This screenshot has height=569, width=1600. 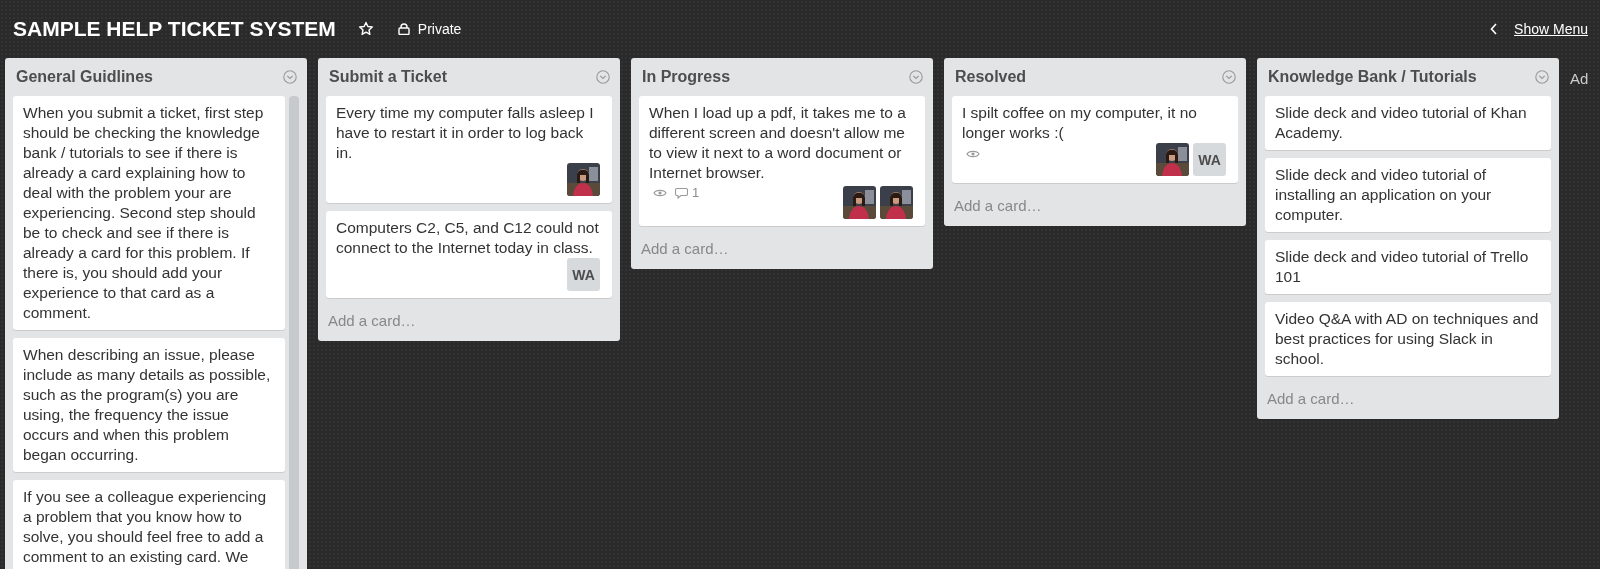 I want to click on scrollbar, so click(x=294, y=332).